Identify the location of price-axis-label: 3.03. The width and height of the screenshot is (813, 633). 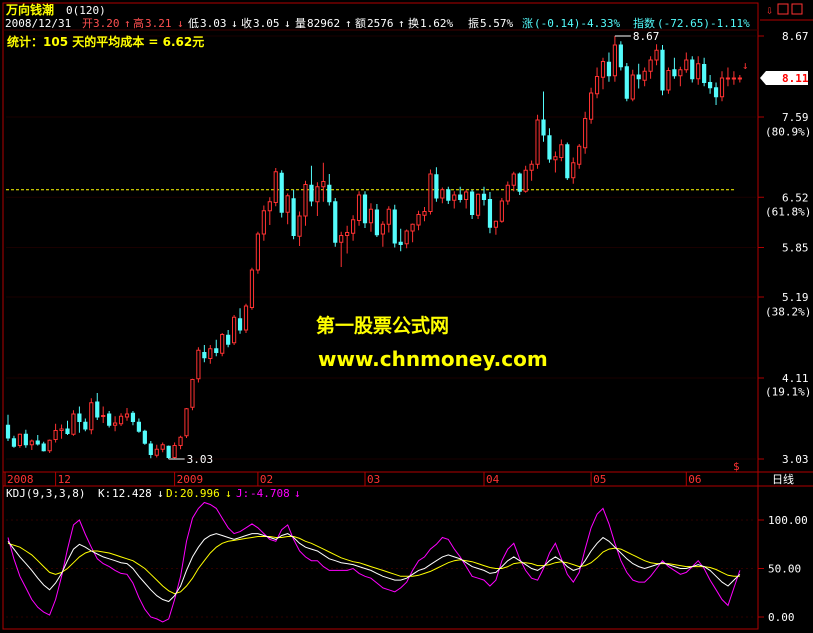
(795, 459).